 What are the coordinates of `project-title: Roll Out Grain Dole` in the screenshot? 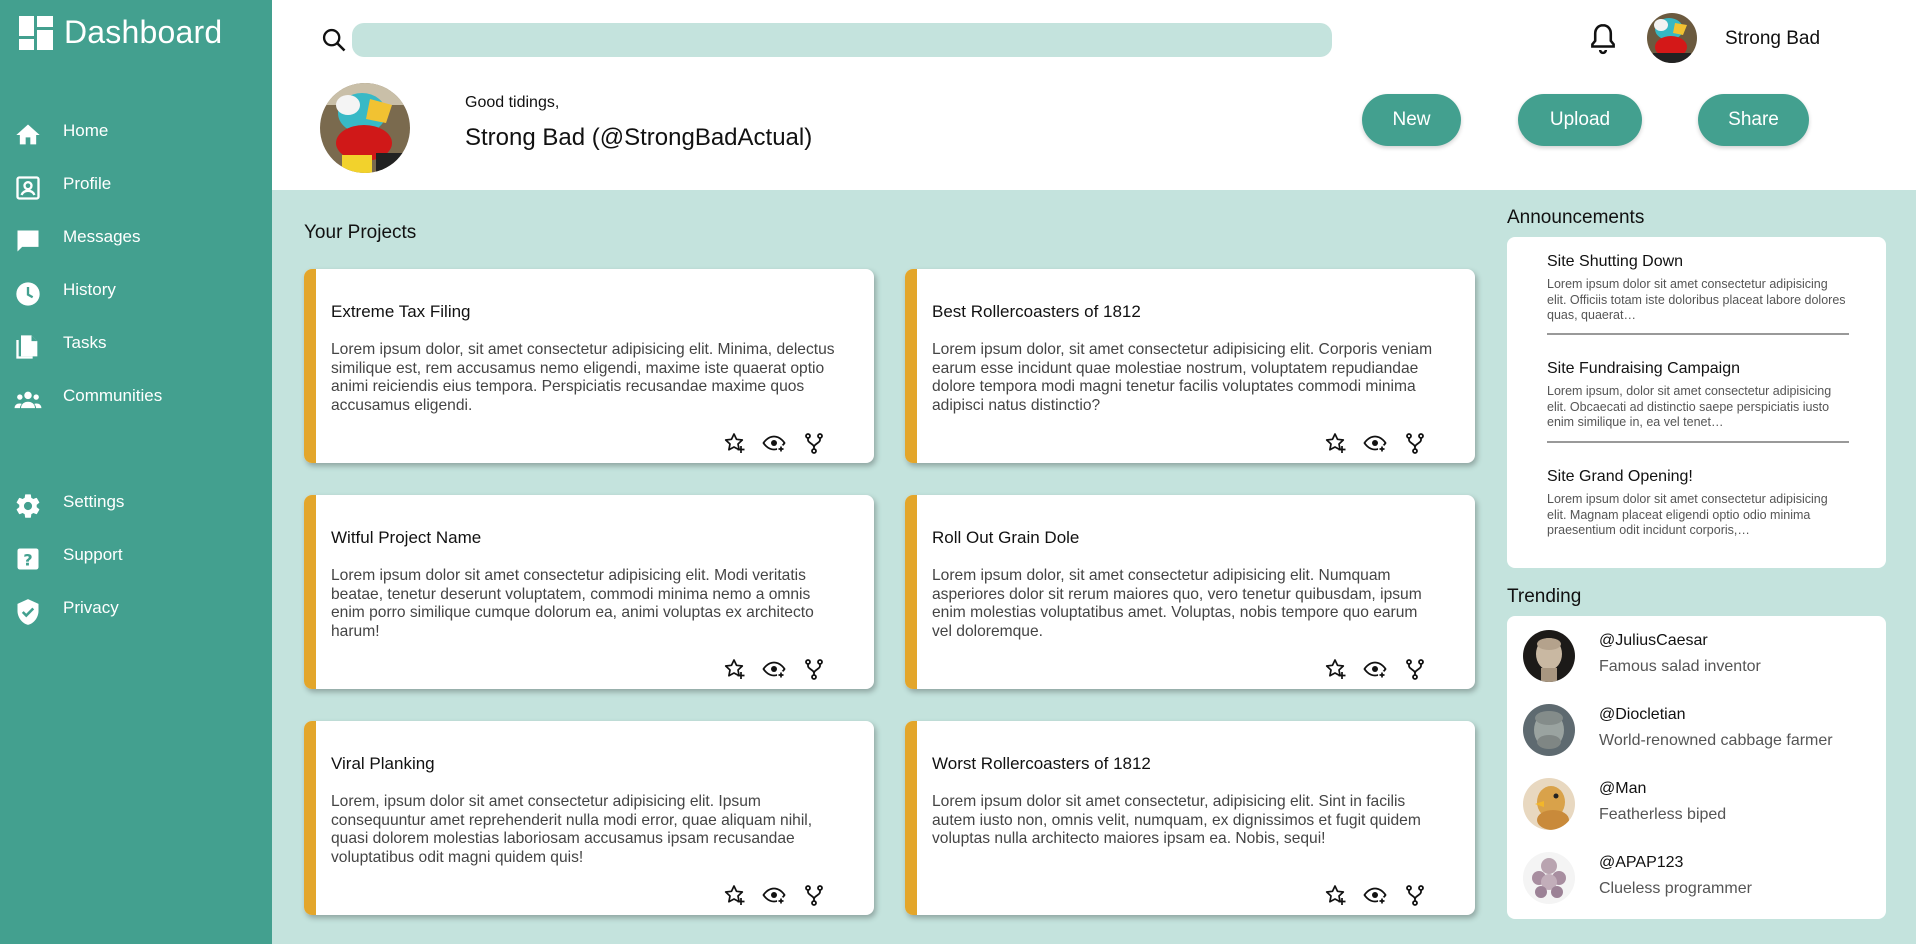 It's located at (1005, 538).